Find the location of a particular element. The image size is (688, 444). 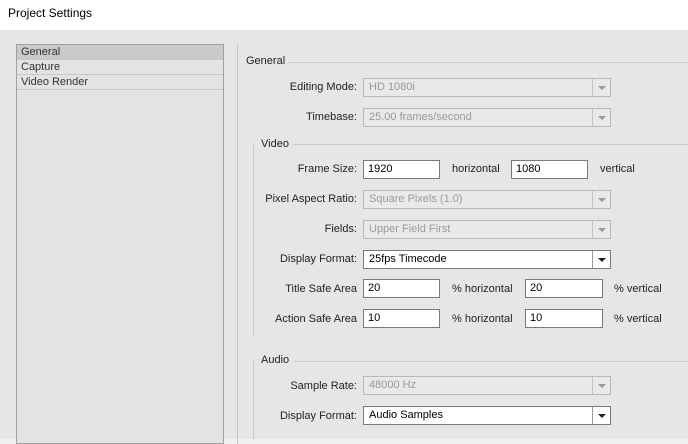

fields-label: Fields: is located at coordinates (340, 229).